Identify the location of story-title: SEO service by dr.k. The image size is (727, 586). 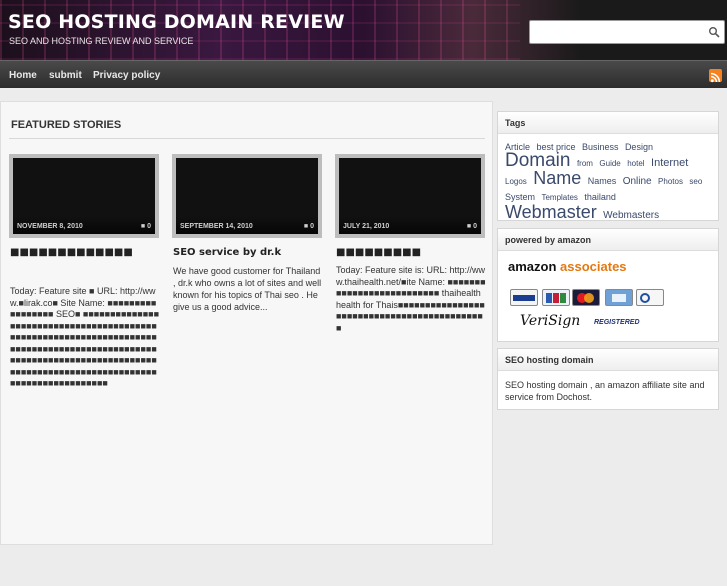
(248, 252).